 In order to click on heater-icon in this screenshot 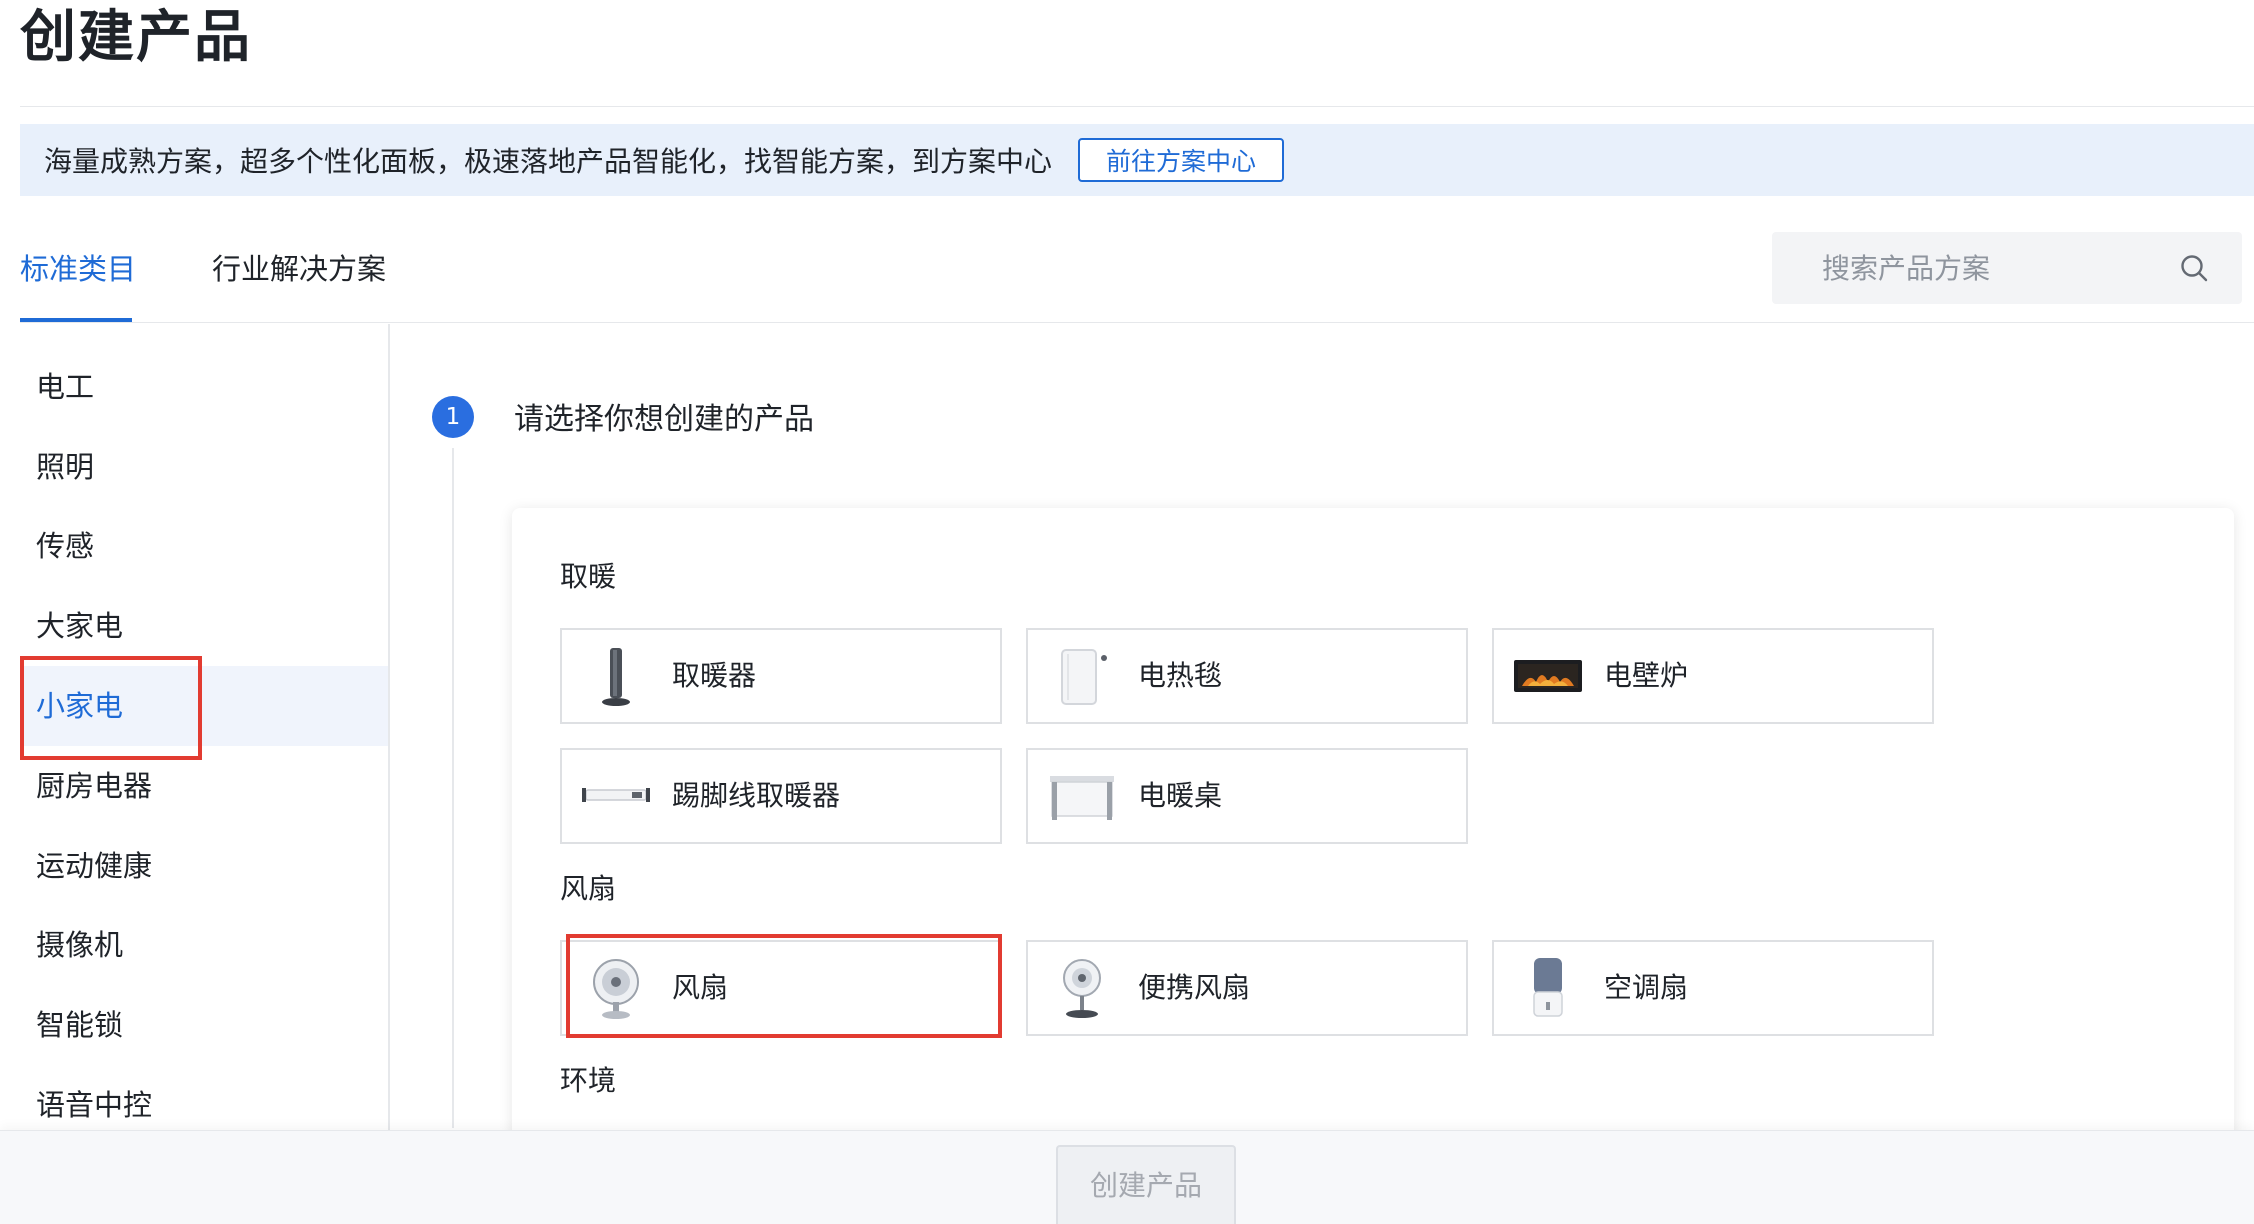, I will do `click(616, 677)`.